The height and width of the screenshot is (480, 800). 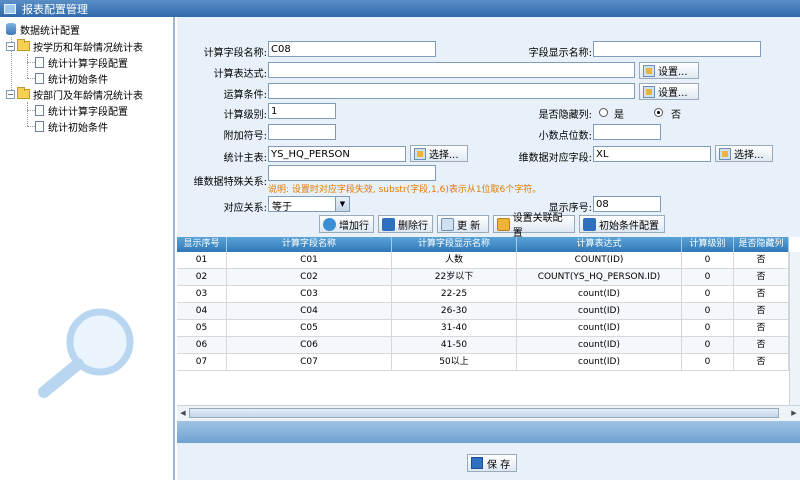 What do you see at coordinates (565, 115) in the screenshot?
I see `hidden-col-label: 是否隐藏列:` at bounding box center [565, 115].